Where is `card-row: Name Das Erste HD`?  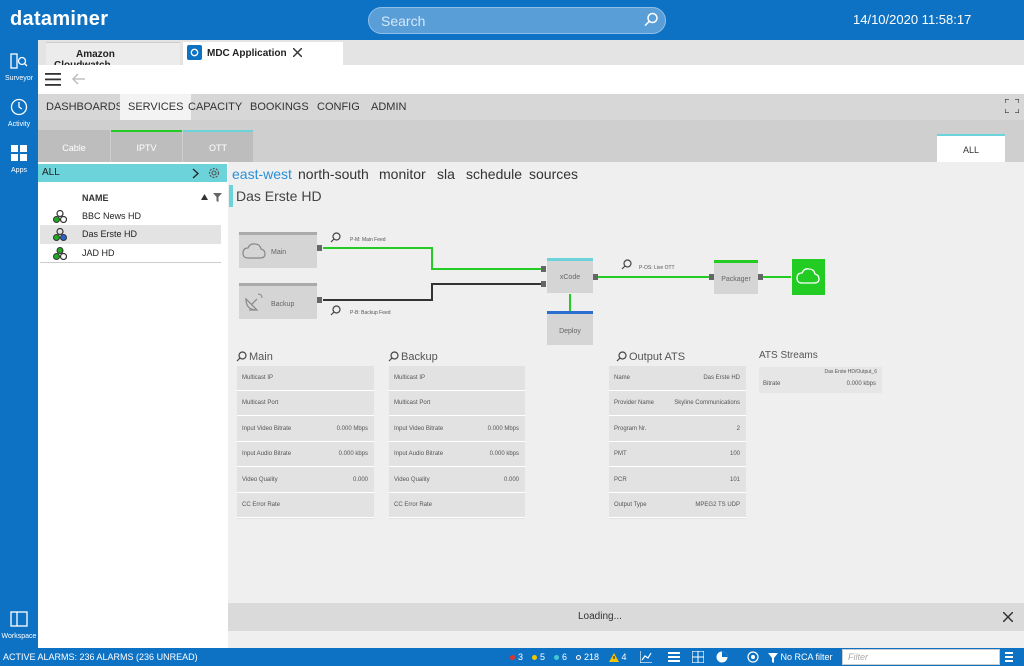 card-row: Name Das Erste HD is located at coordinates (677, 378).